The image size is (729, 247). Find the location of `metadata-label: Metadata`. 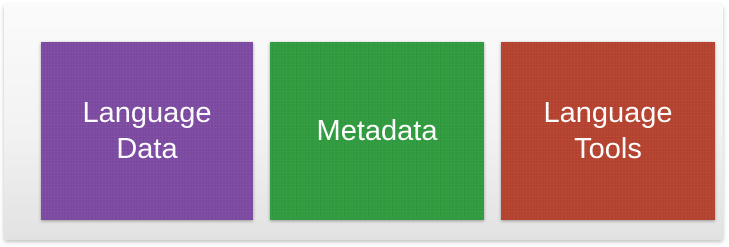

metadata-label: Metadata is located at coordinates (377, 131).